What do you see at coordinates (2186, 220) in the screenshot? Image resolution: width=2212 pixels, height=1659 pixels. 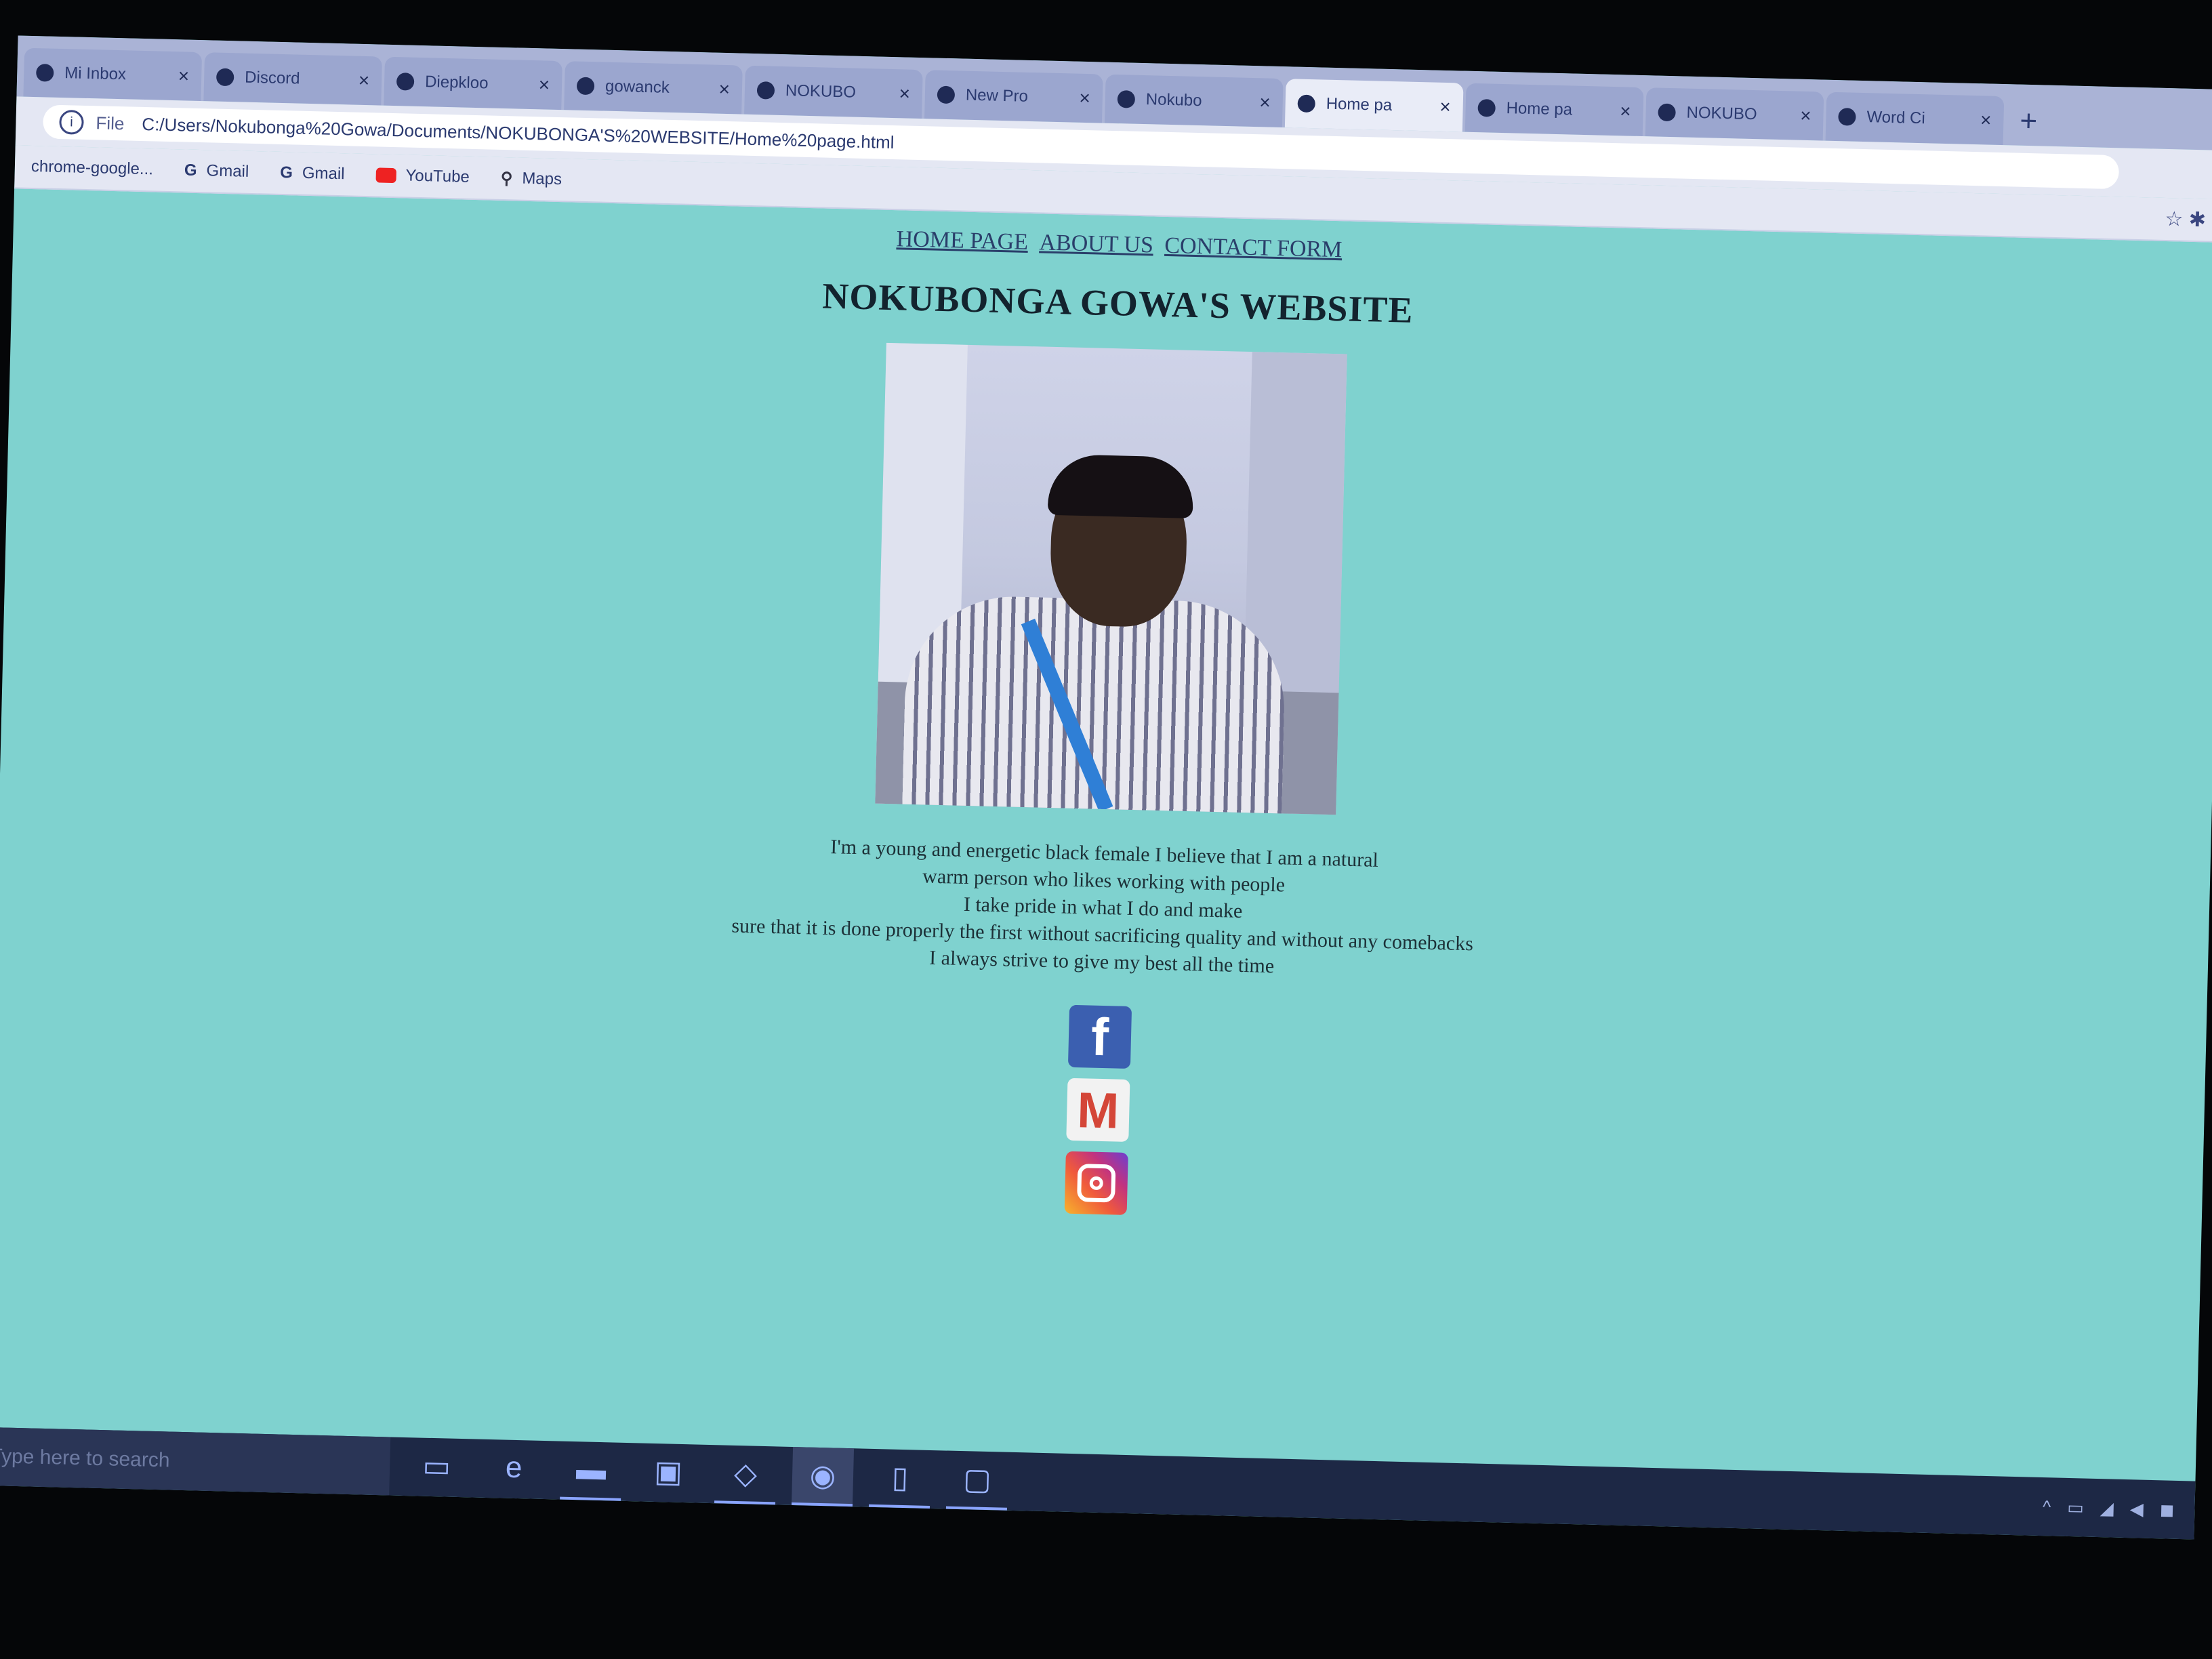 I see `extension-icons: ☆ ✱` at bounding box center [2186, 220].